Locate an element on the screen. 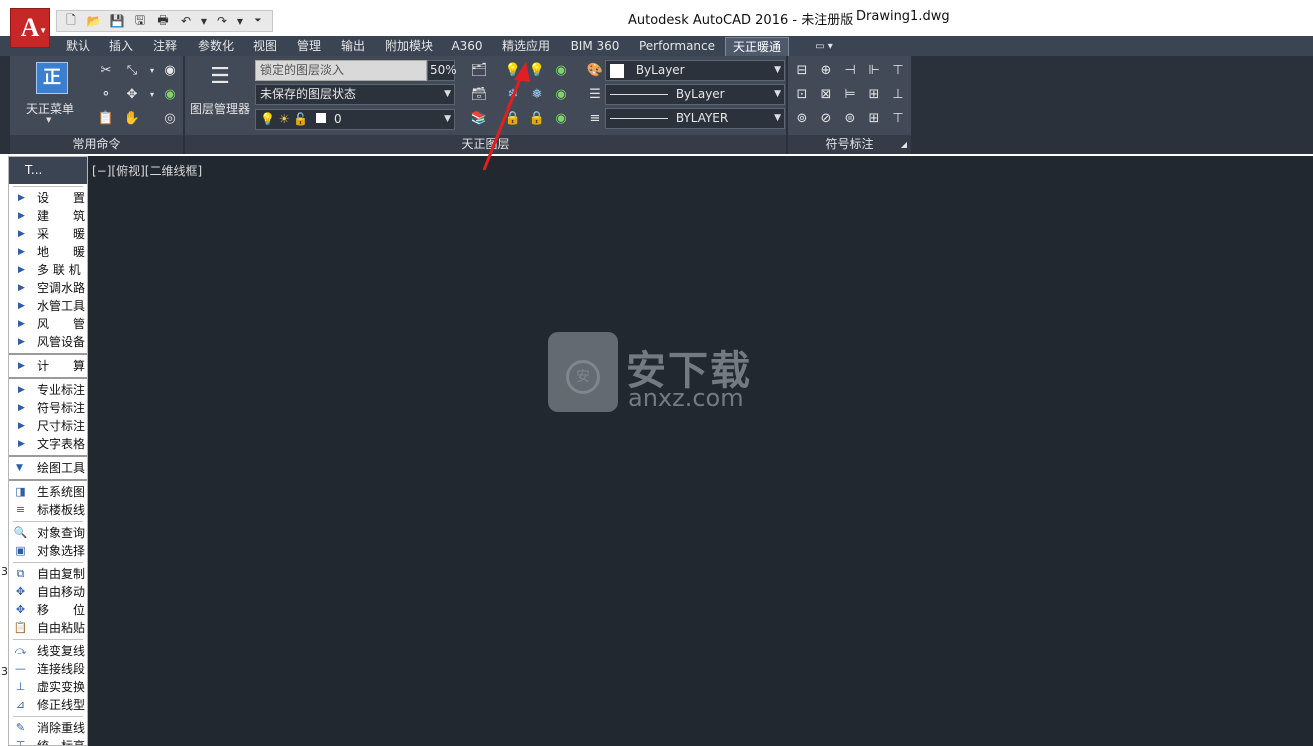 The width and height of the screenshot is (1313, 746). palette-item: ▶ 风 管 is located at coordinates (48, 324).